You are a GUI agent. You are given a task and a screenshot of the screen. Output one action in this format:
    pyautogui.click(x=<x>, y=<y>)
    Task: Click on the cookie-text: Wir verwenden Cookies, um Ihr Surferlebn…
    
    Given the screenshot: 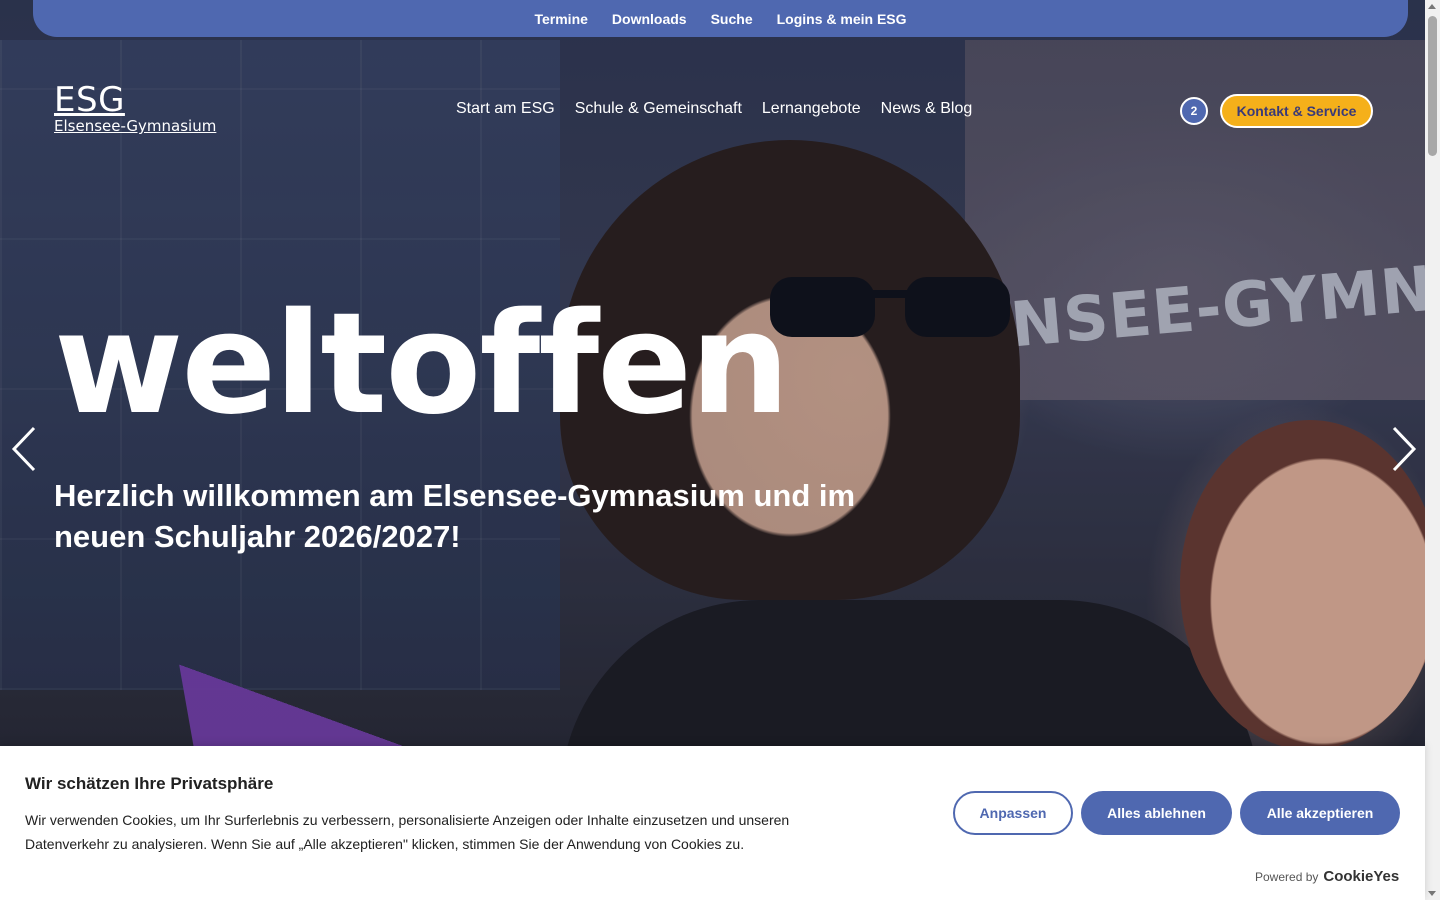 What is the action you would take?
    pyautogui.click(x=407, y=832)
    